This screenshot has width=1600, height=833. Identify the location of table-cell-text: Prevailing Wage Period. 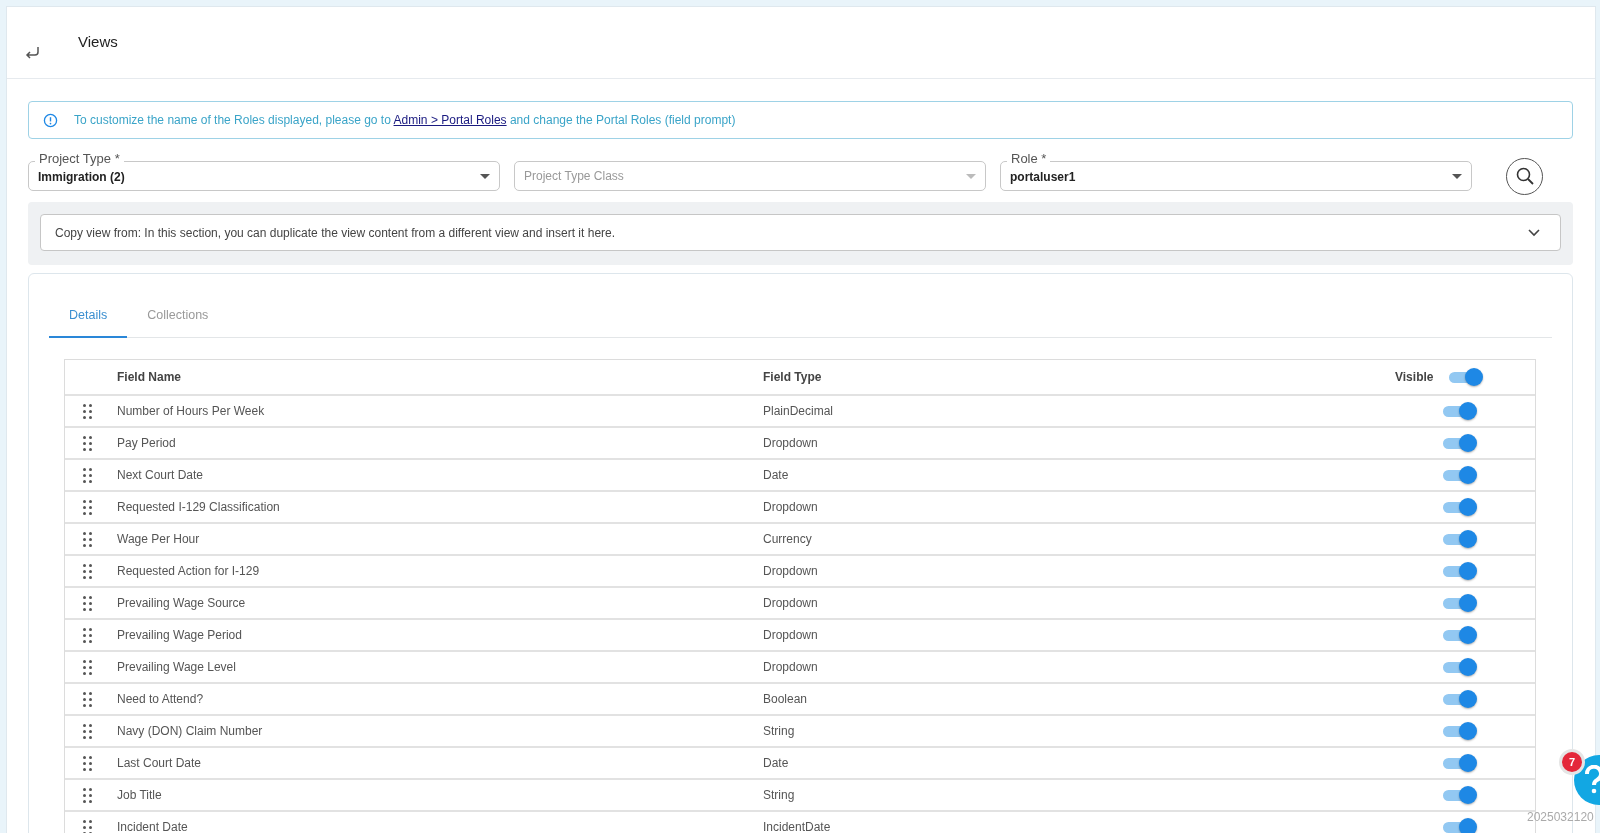
(180, 635).